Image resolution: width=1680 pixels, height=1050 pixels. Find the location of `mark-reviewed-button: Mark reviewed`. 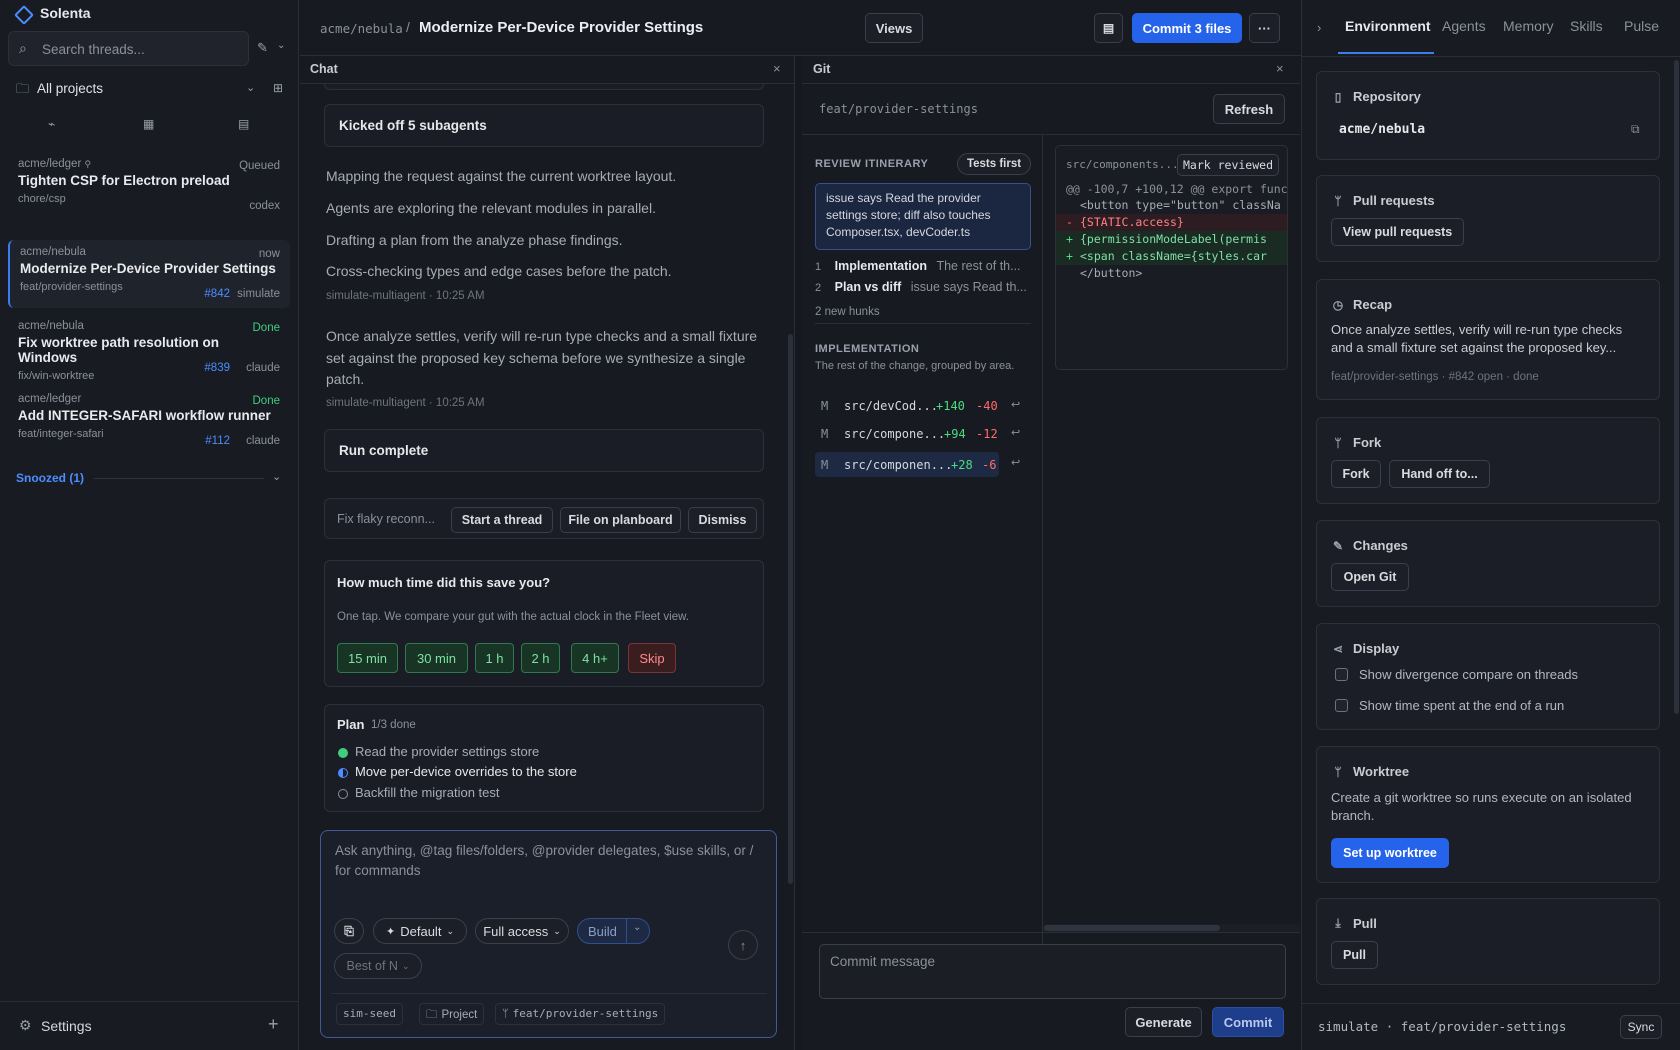

mark-reviewed-button: Mark reviewed is located at coordinates (1228, 165).